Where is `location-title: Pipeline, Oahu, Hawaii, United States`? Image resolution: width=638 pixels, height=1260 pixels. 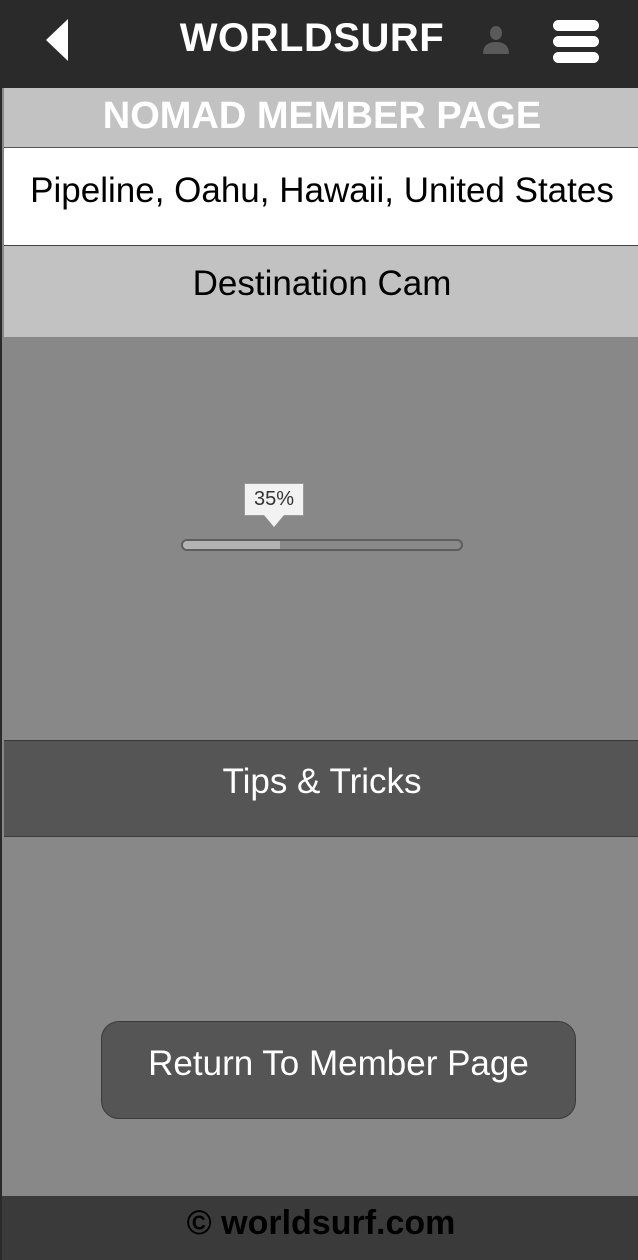 location-title: Pipeline, Oahu, Hawaii, United States is located at coordinates (321, 197).